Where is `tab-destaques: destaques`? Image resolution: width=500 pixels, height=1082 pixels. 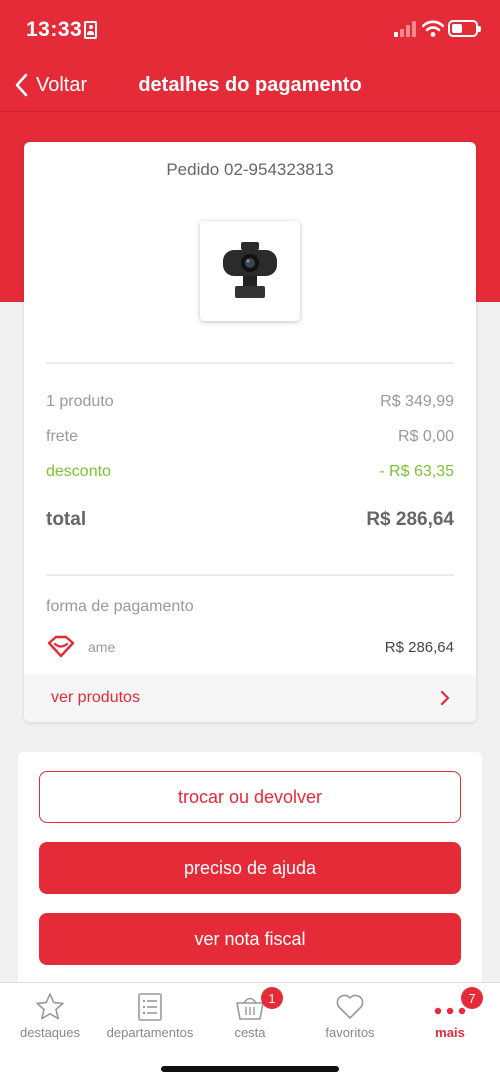 tab-destaques: destaques is located at coordinates (50, 1015).